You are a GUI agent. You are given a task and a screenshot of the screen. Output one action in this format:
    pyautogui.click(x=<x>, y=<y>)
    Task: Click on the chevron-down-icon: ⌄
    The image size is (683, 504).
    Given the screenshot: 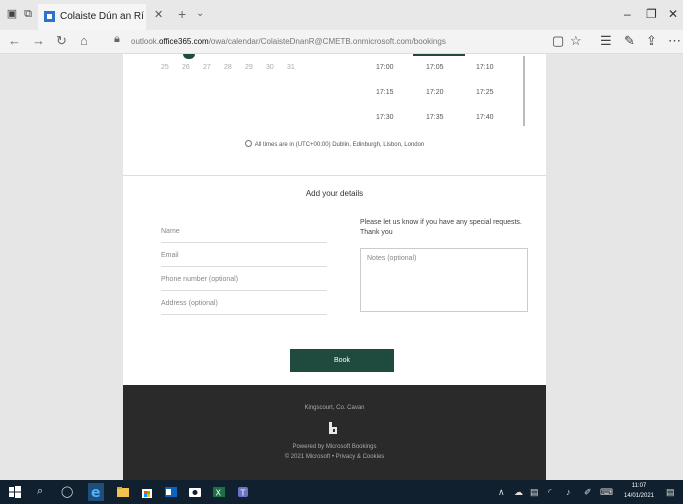 What is the action you would take?
    pyautogui.click(x=200, y=13)
    